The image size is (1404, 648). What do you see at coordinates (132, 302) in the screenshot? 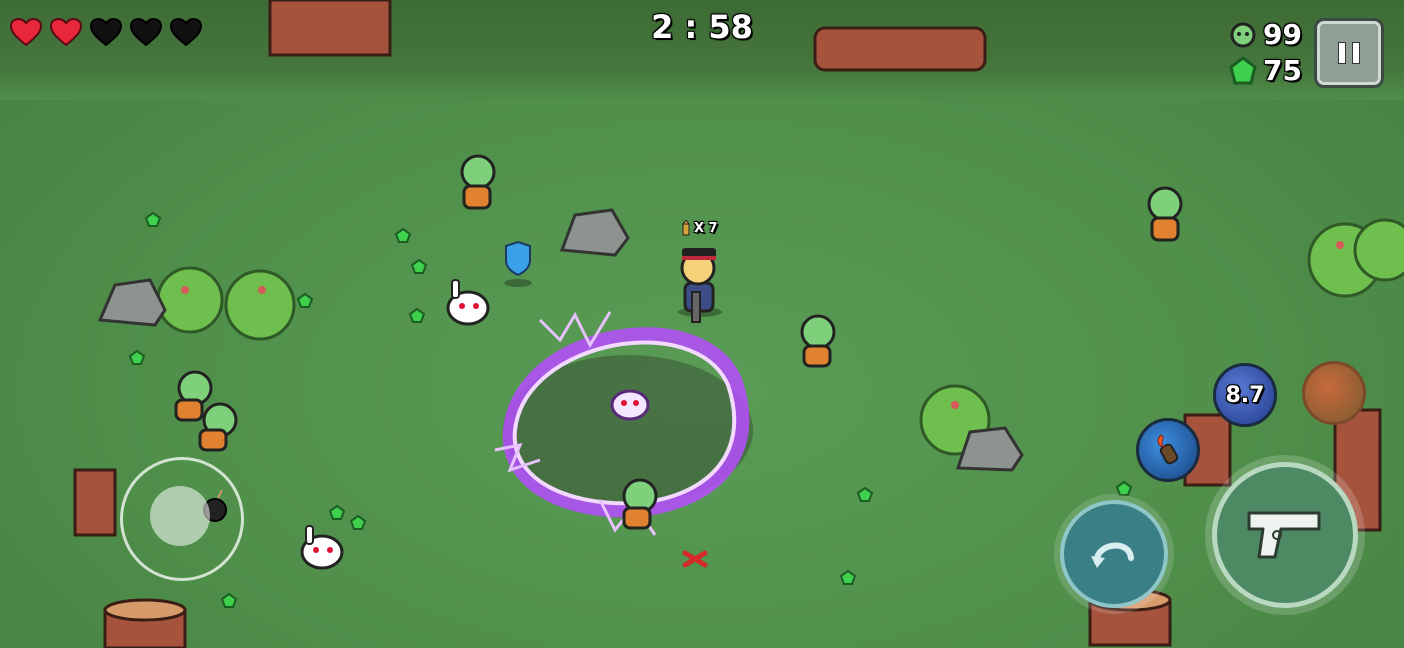
I see `rock-left` at bounding box center [132, 302].